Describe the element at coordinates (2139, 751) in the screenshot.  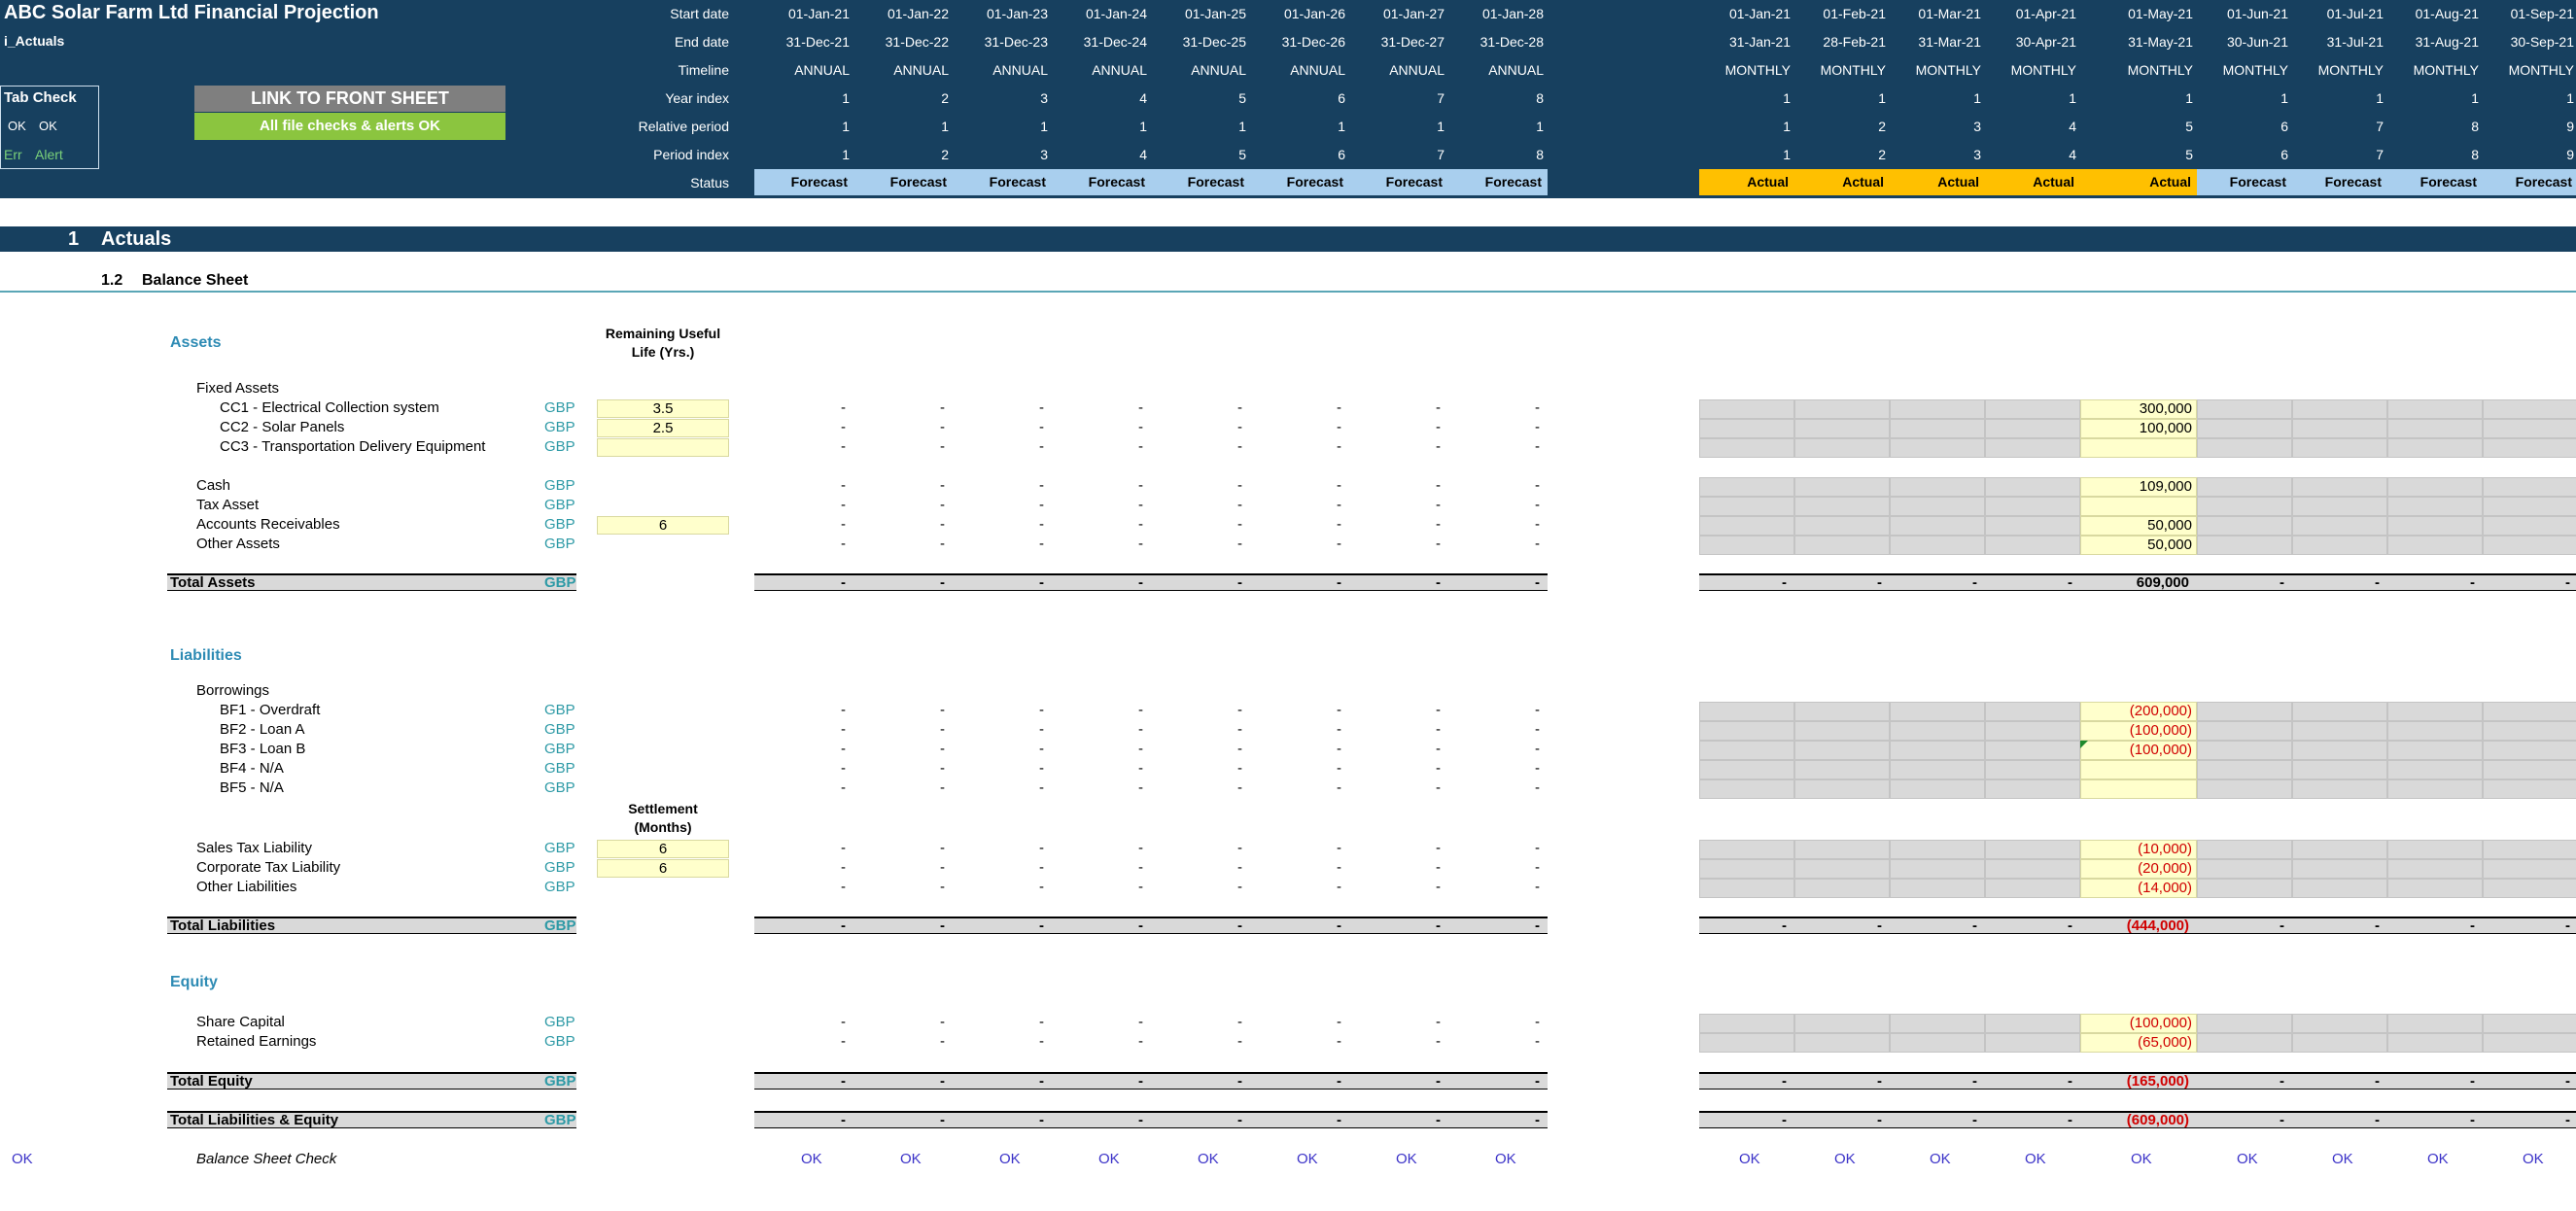
I see `may-input-bf3: (100,000)` at that location.